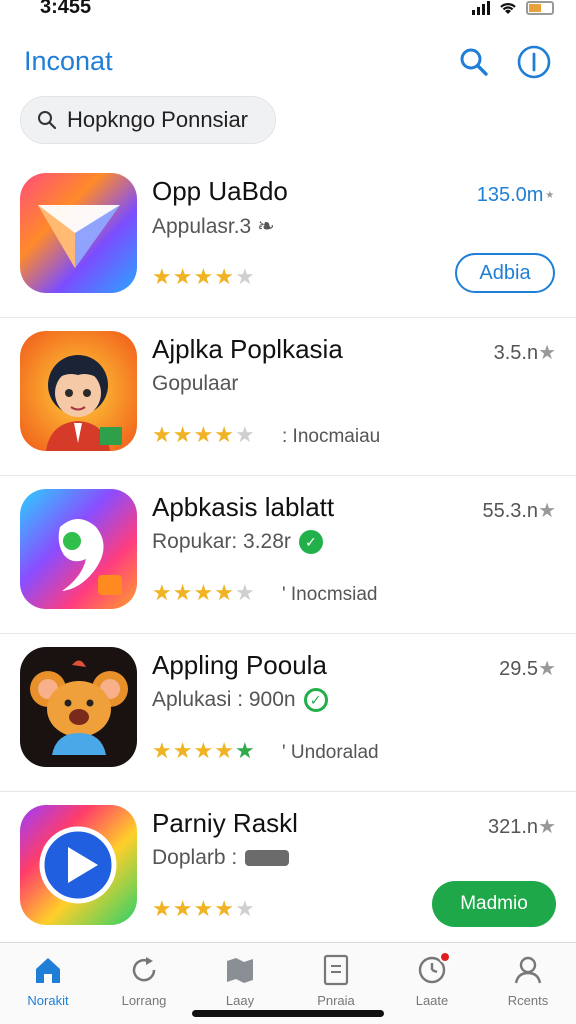 The image size is (576, 1024). I want to click on app-size: 135.0m⋆, so click(516, 194).